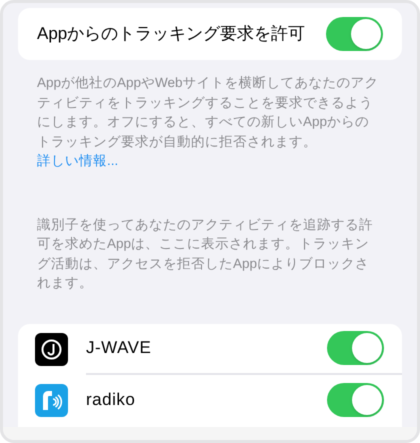 This screenshot has width=420, height=443. Describe the element at coordinates (111, 400) in the screenshot. I see `app-name: radiko` at that location.